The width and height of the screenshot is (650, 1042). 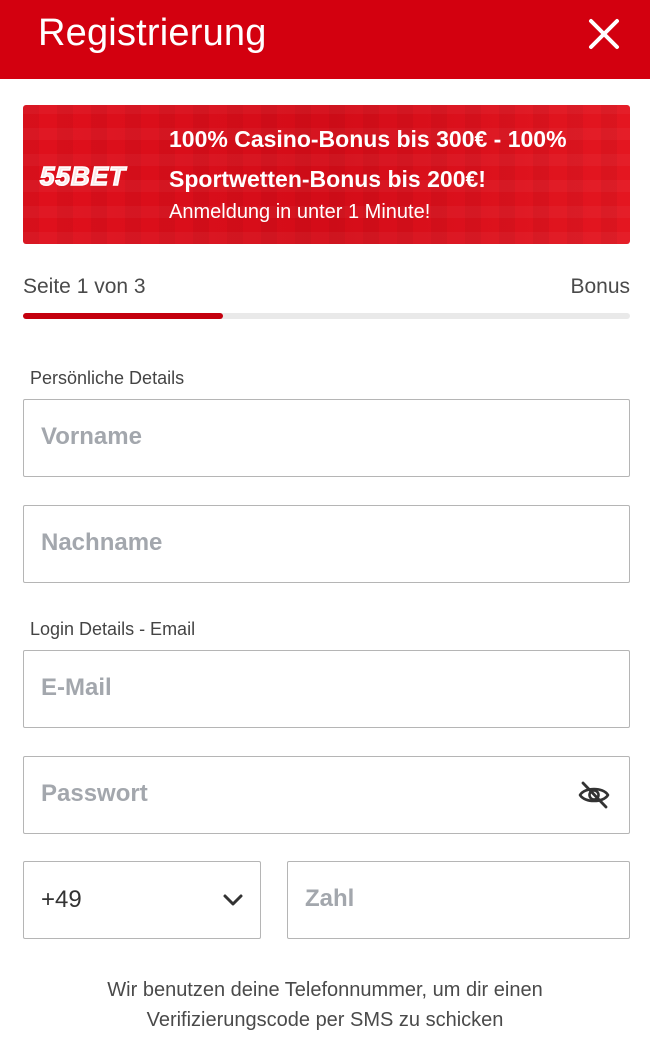 What do you see at coordinates (300, 212) in the screenshot?
I see `banner-subline: Anmeldung in unter 1 Minute!` at bounding box center [300, 212].